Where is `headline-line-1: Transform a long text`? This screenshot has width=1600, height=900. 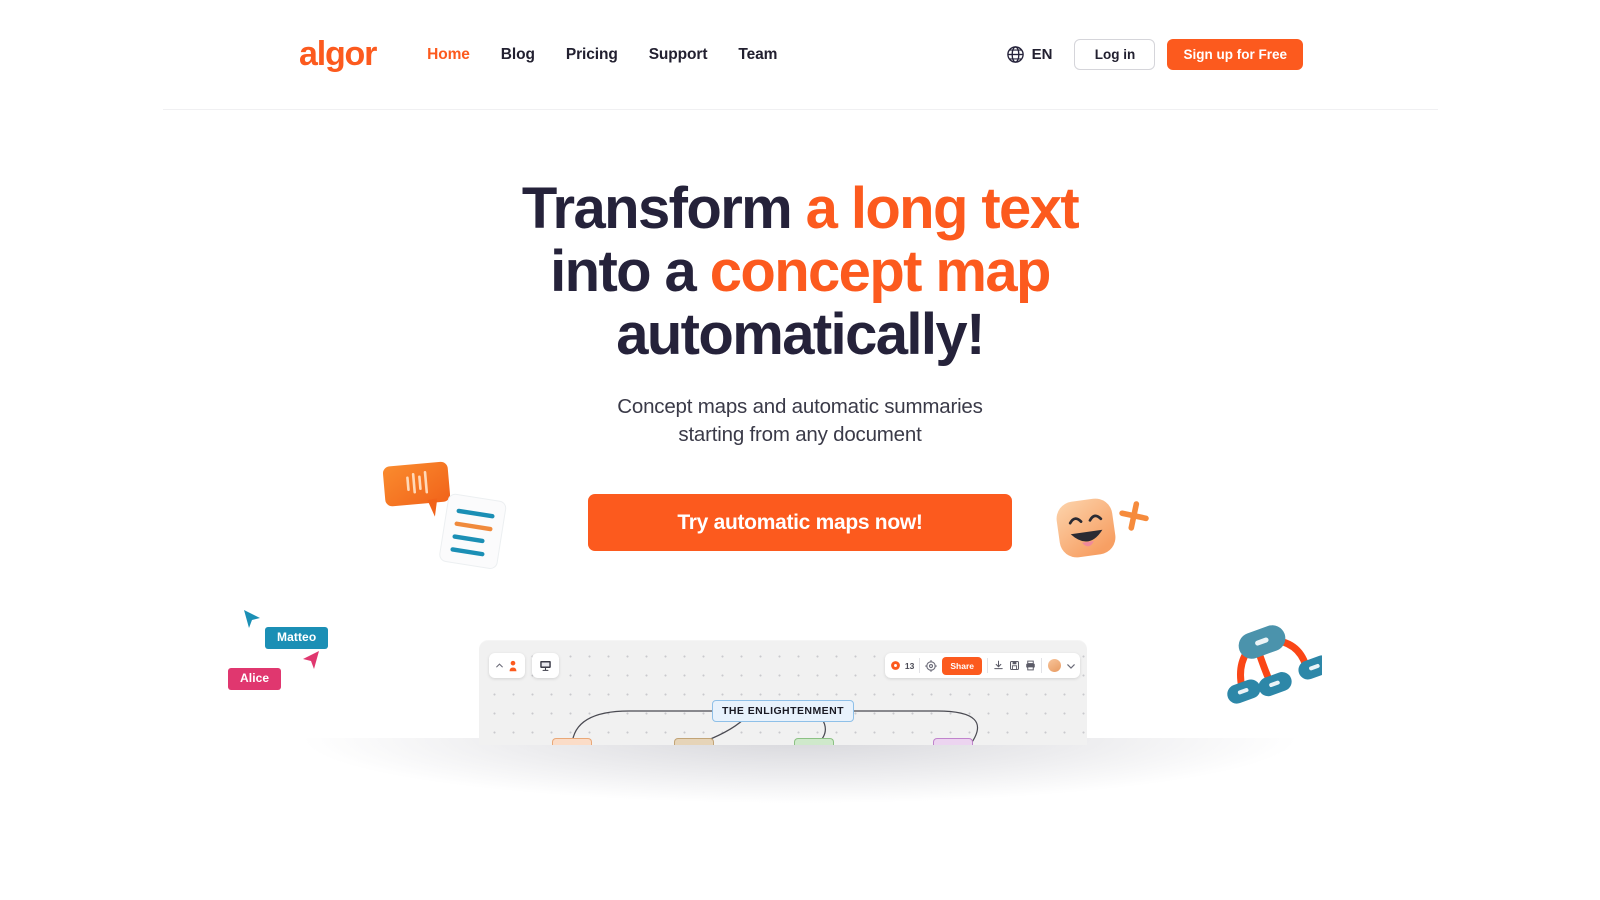
headline-line-1: Transform a long text is located at coordinates (800, 208).